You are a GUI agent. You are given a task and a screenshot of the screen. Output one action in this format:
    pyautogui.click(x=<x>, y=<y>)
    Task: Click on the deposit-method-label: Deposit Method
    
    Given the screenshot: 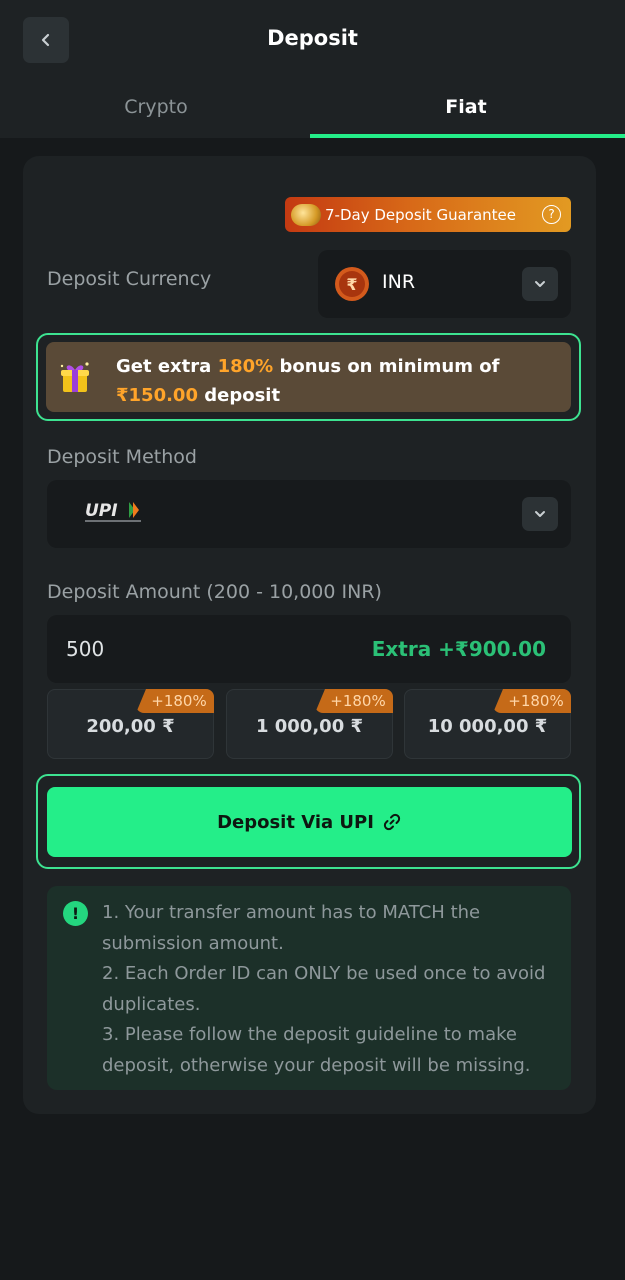 What is the action you would take?
    pyautogui.click(x=122, y=457)
    